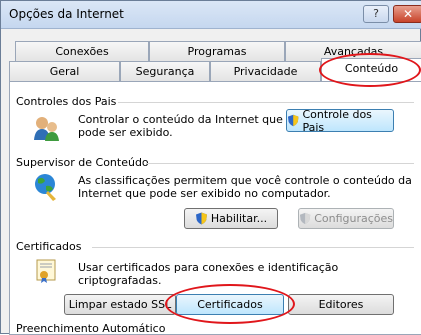 The height and width of the screenshot is (335, 421). What do you see at coordinates (165, 71) in the screenshot?
I see `tab-security: Segurança` at bounding box center [165, 71].